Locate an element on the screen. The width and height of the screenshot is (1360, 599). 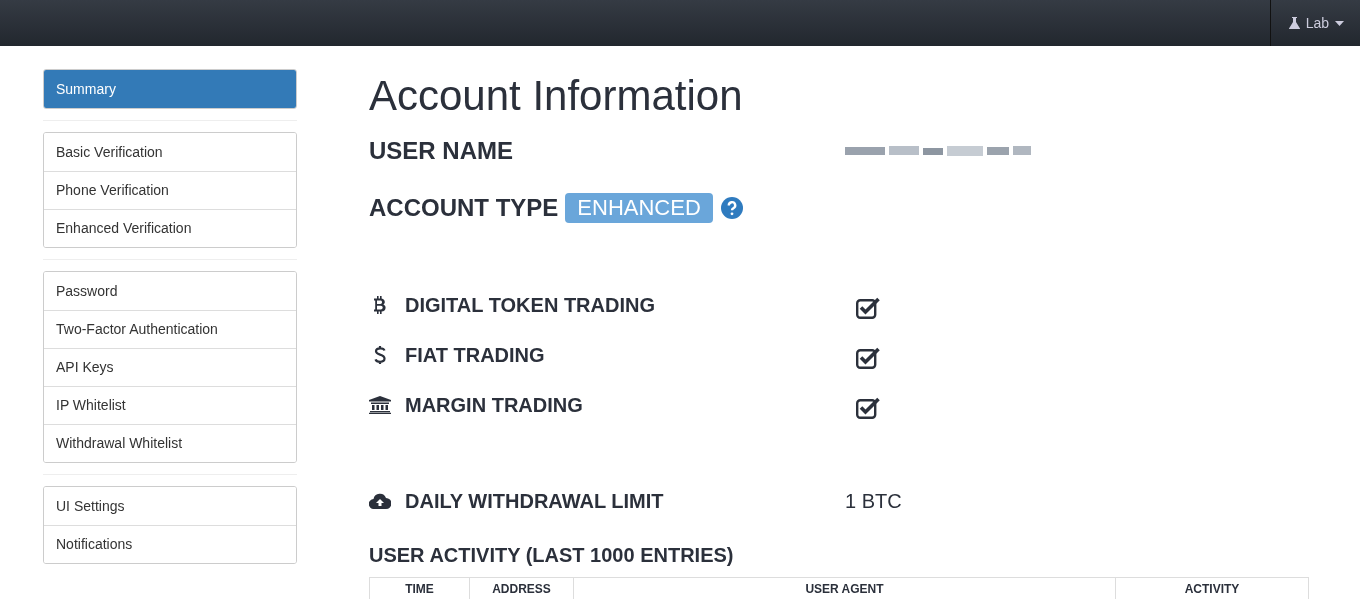
column-header: USER AGENT is located at coordinates (844, 588).